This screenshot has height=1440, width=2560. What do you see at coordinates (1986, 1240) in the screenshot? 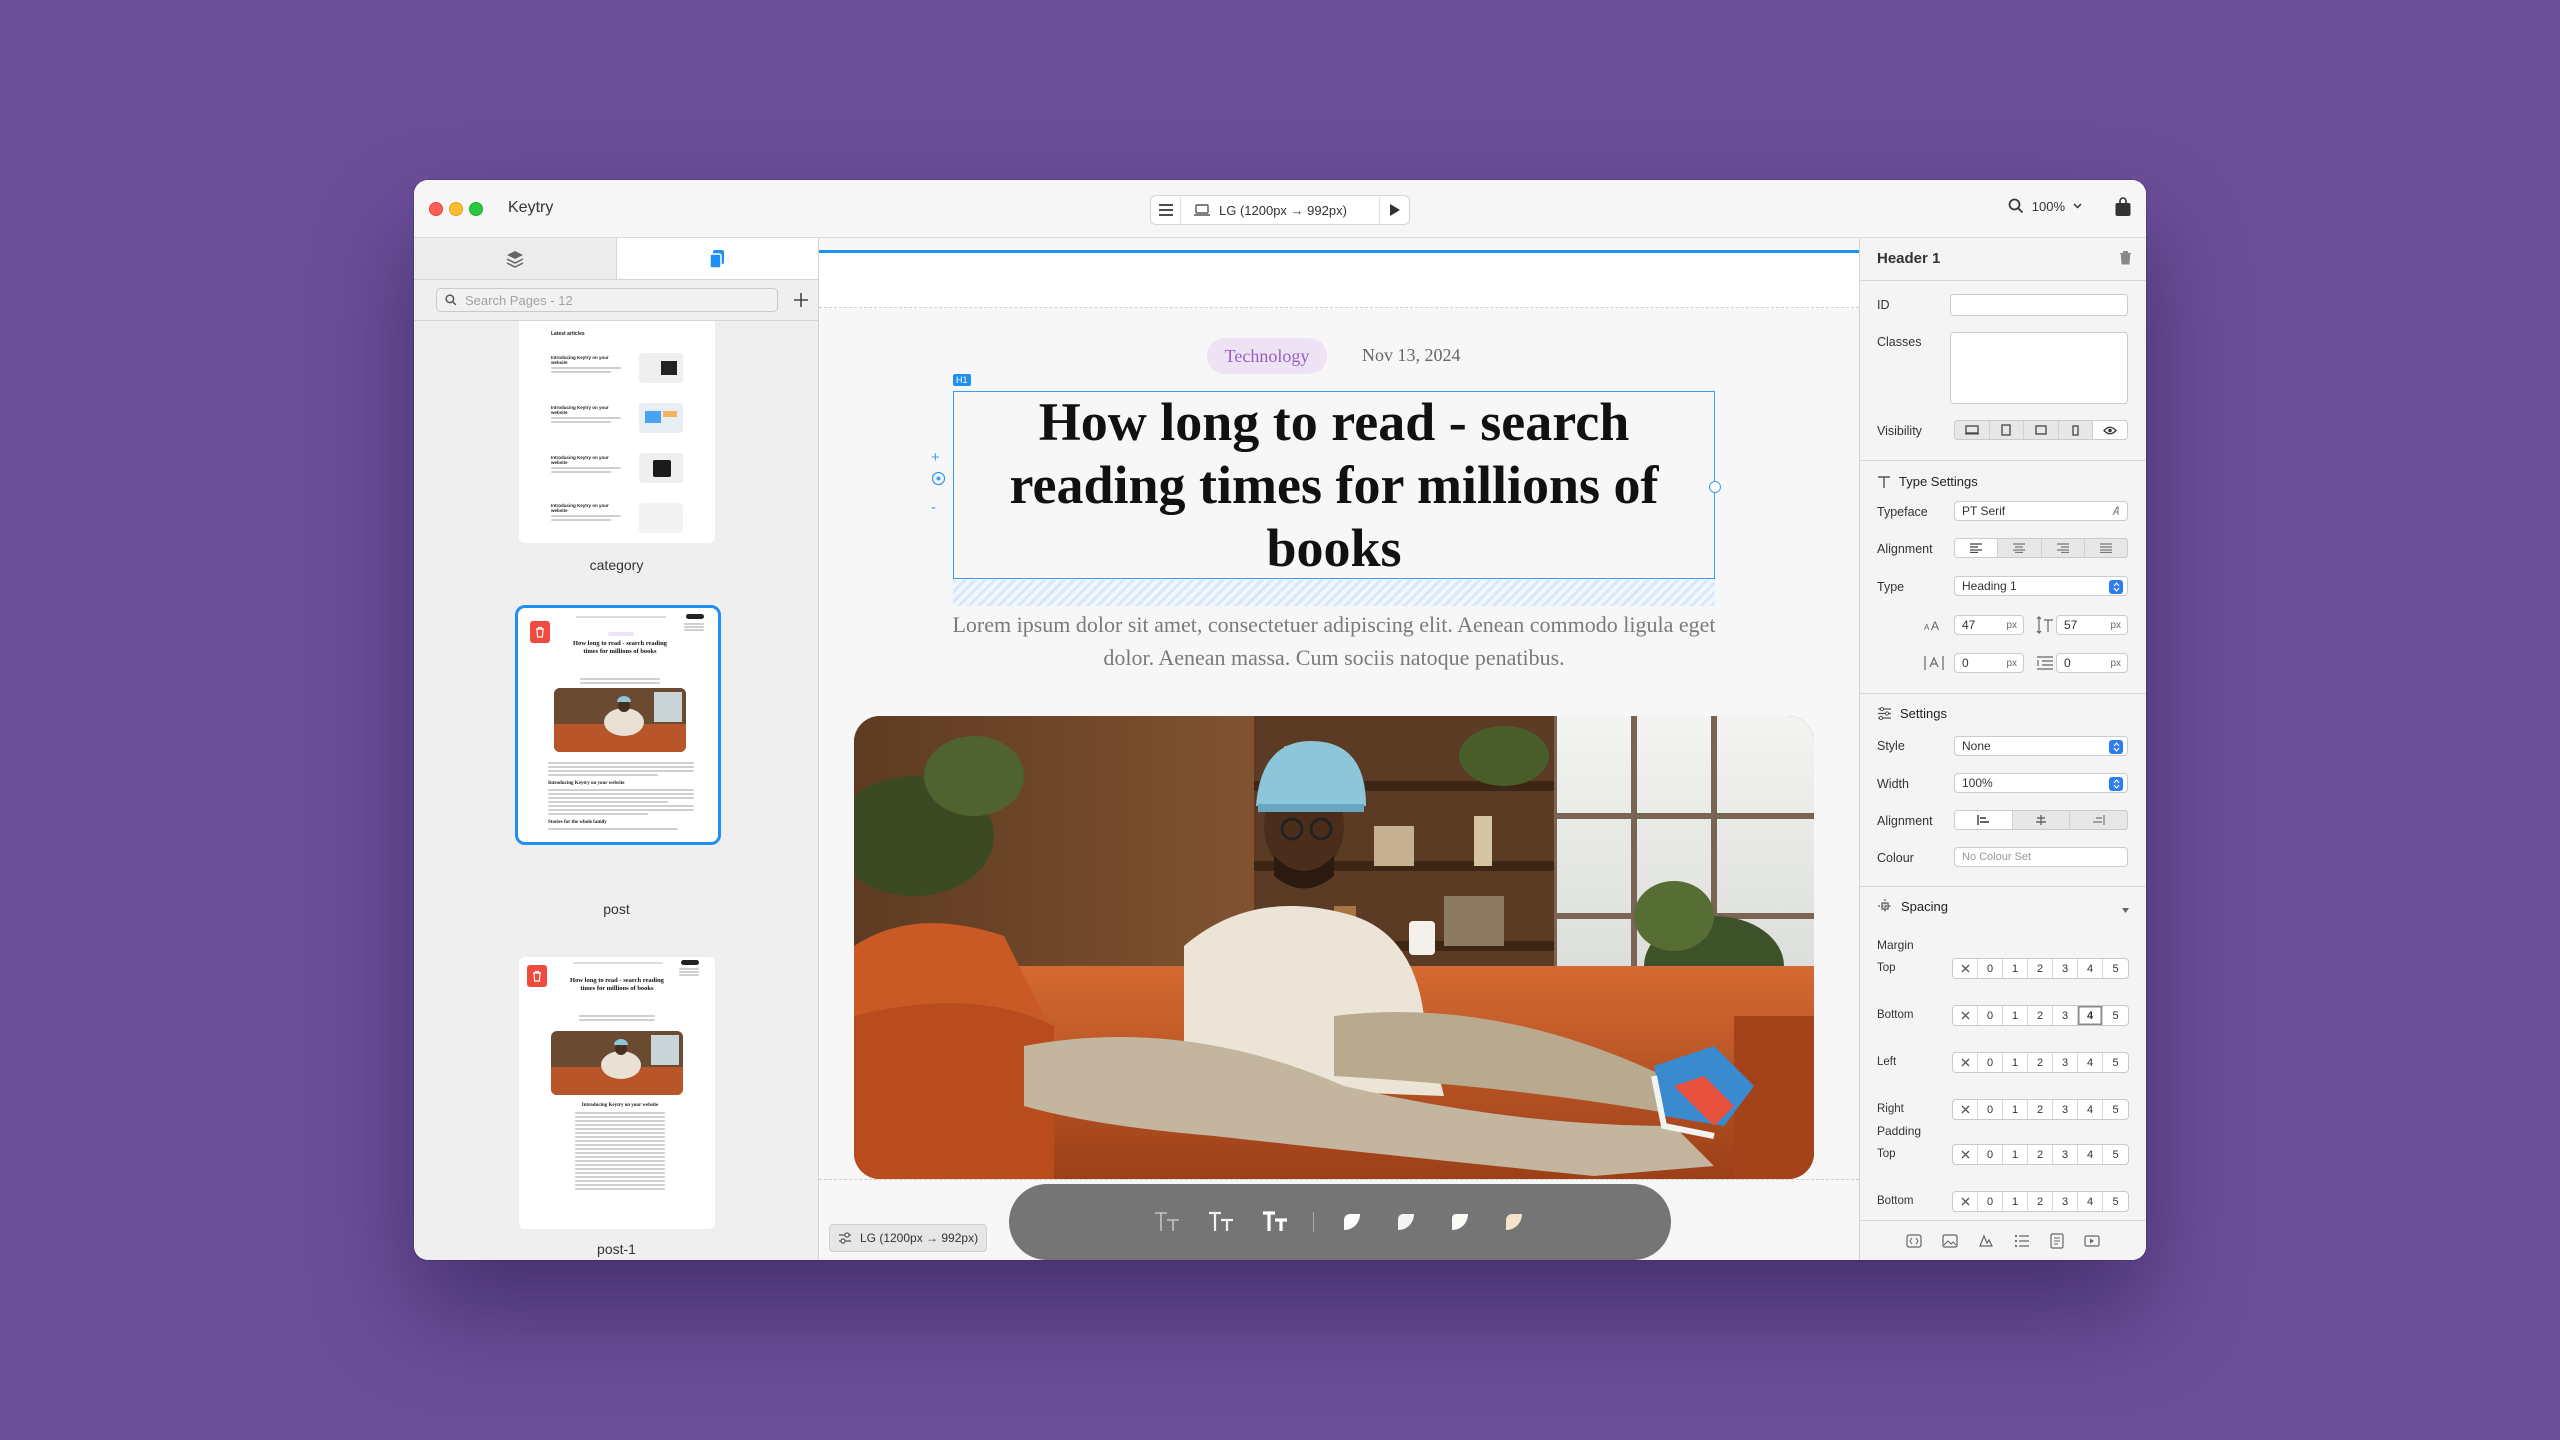
I see `gallery-icon` at bounding box center [1986, 1240].